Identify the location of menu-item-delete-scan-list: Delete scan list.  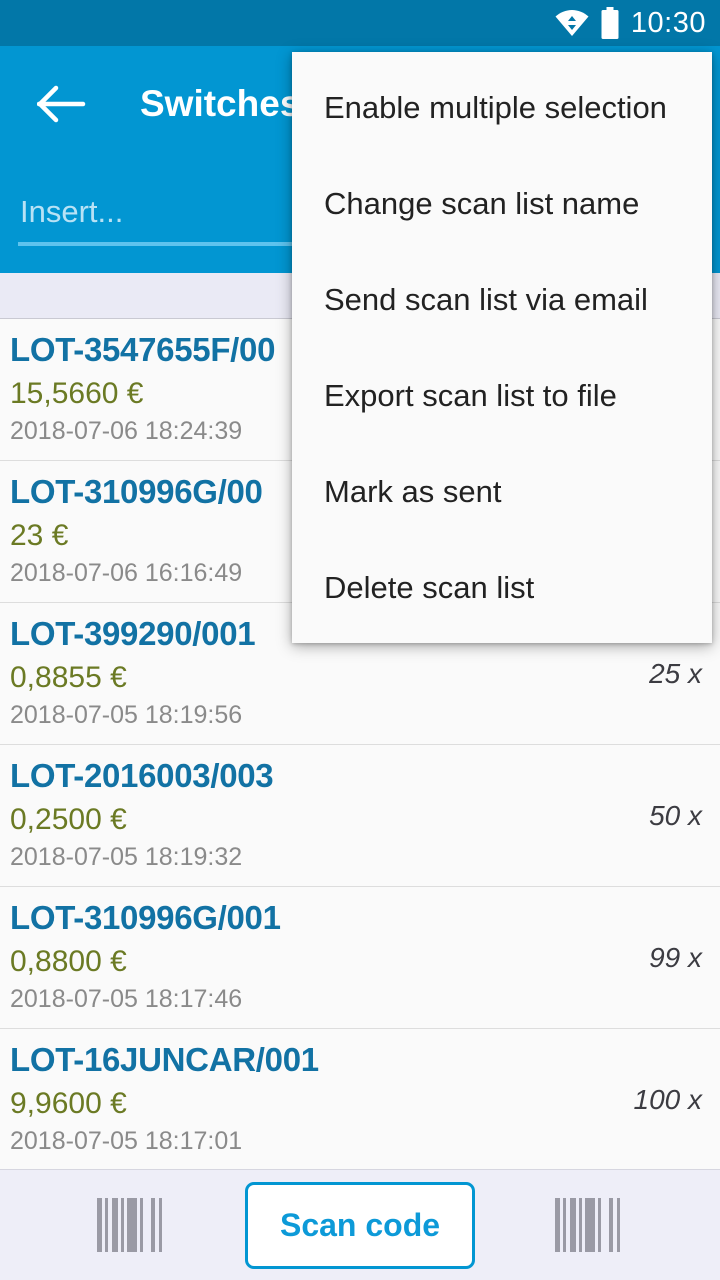
(502, 588).